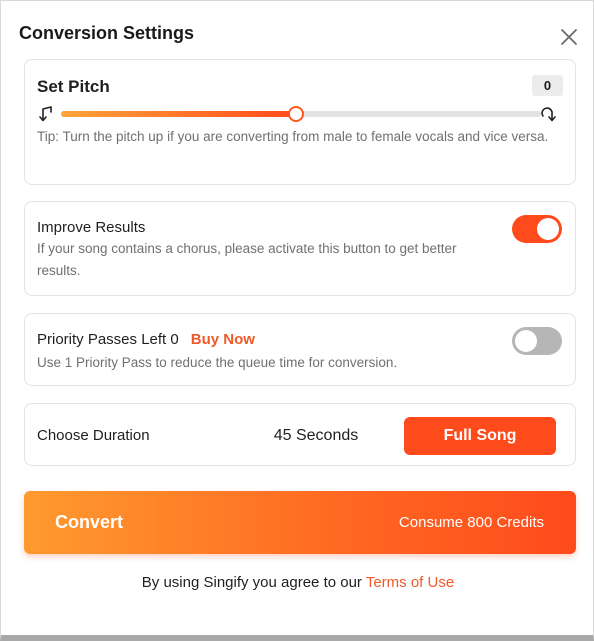 The width and height of the screenshot is (594, 641). I want to click on duration-option-45-seconds: 45 Seconds, so click(316, 436).